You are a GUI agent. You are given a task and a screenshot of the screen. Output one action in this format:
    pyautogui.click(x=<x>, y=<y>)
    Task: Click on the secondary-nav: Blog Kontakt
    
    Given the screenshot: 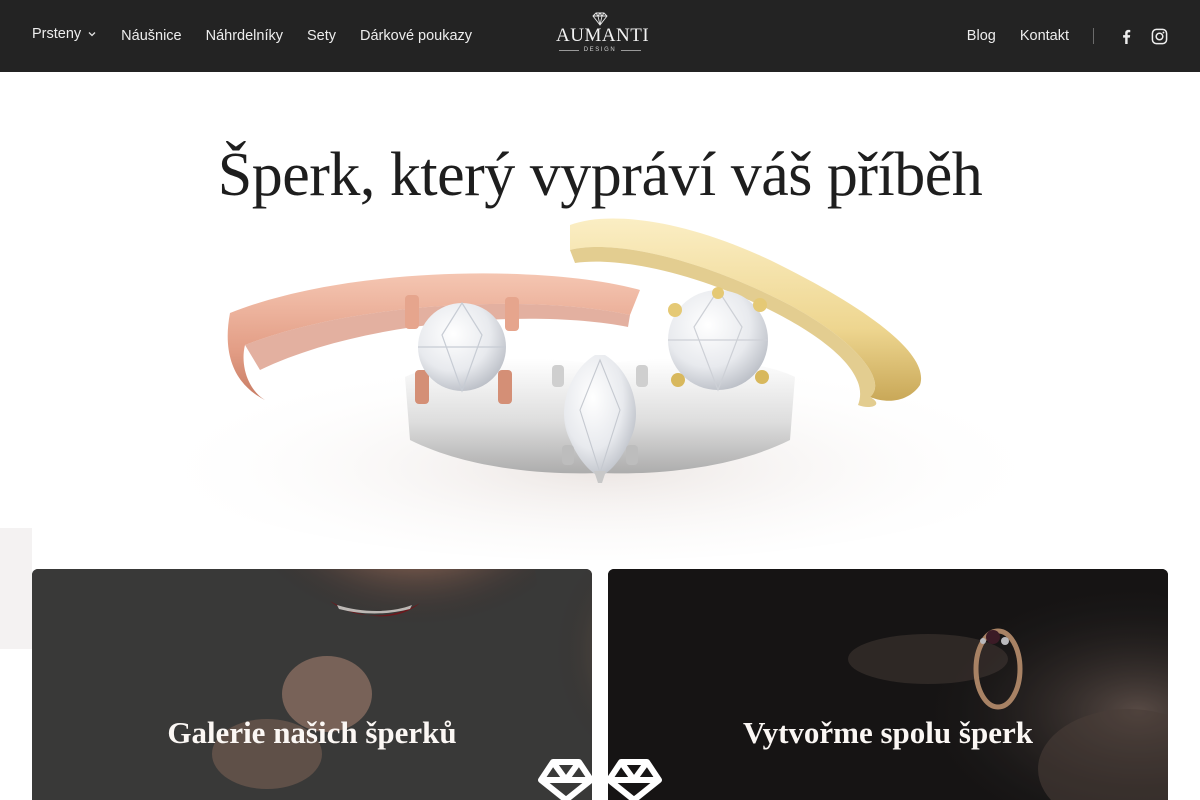 What is the action you would take?
    pyautogui.click(x=1067, y=36)
    